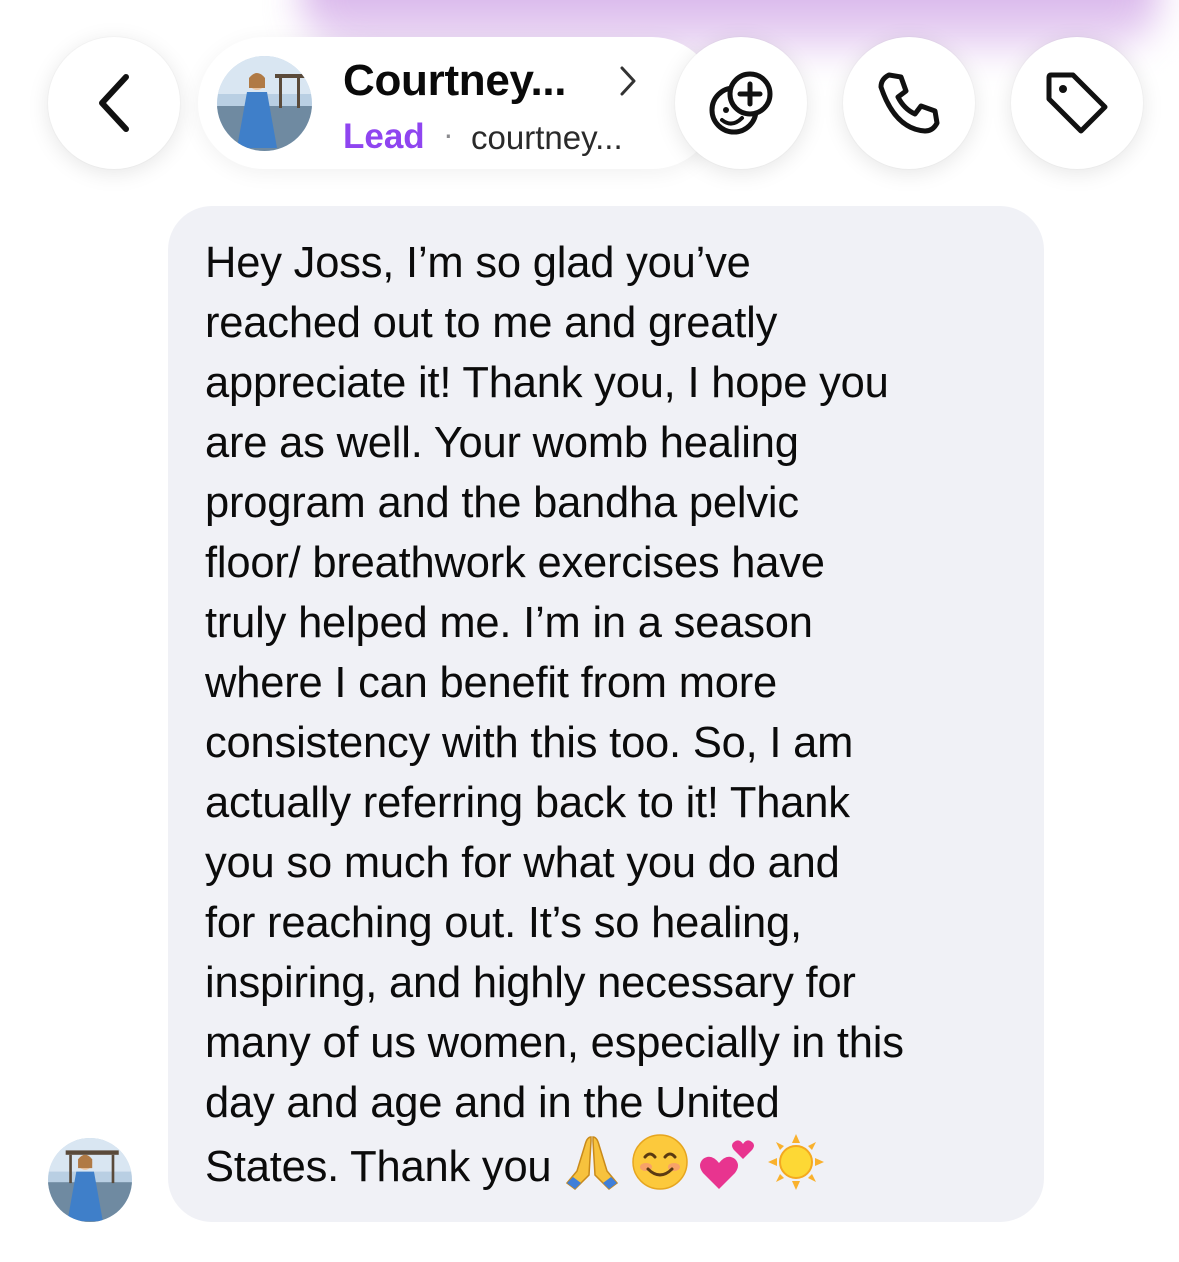 The height and width of the screenshot is (1262, 1179). What do you see at coordinates (530, 983) in the screenshot?
I see `message-line: inspiring, and highly necessary for` at bounding box center [530, 983].